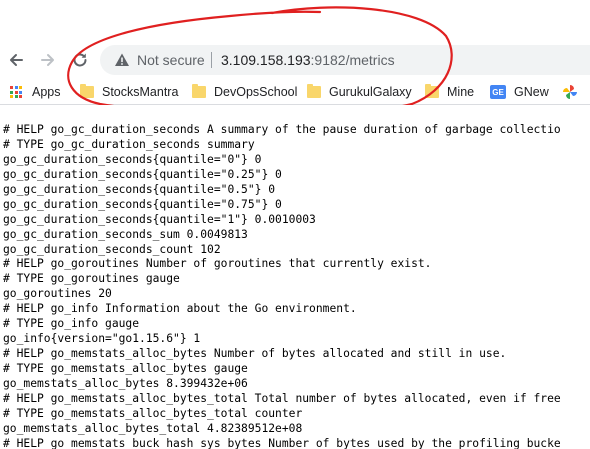  Describe the element at coordinates (266, 60) in the screenshot. I see `url-host: 3.109.158.193` at that location.